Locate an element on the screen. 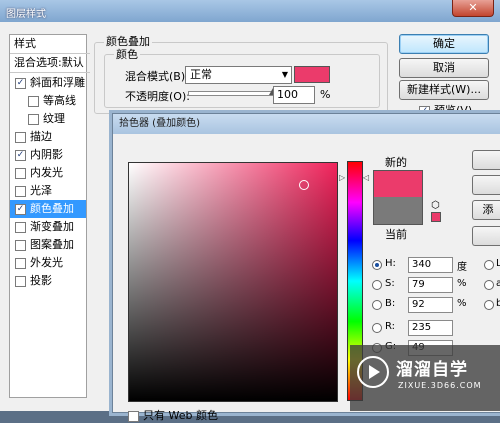  s-input: 79 is located at coordinates (430, 285).